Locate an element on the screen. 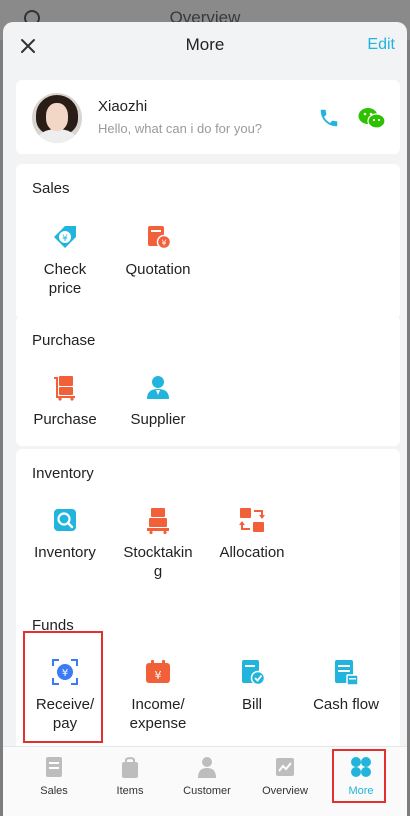  income-expense-label: Income/ expense is located at coordinates (158, 714).